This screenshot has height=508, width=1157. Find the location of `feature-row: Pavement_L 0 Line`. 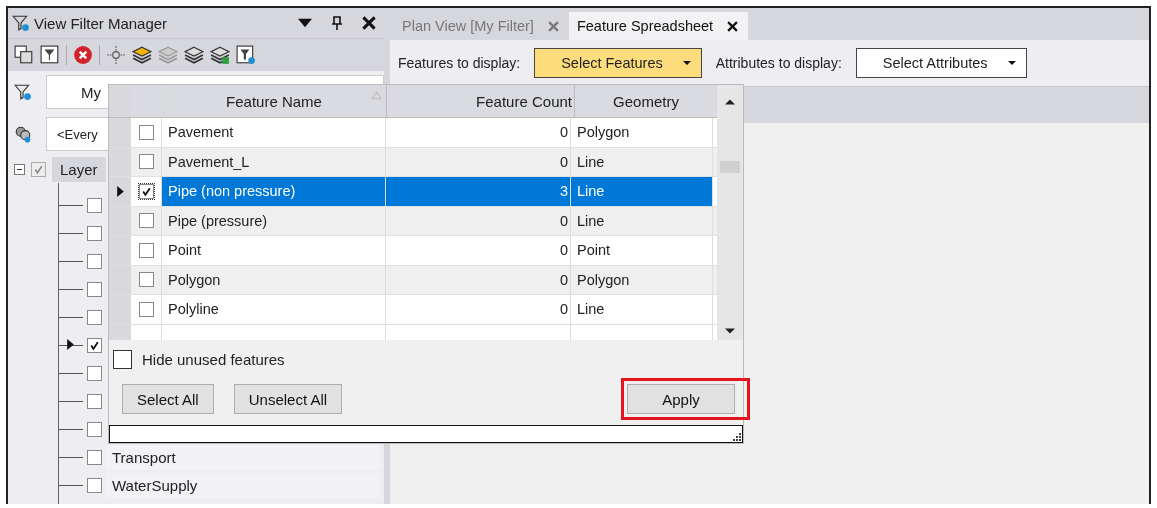

feature-row: Pavement_L 0 Line is located at coordinates (413, 162).